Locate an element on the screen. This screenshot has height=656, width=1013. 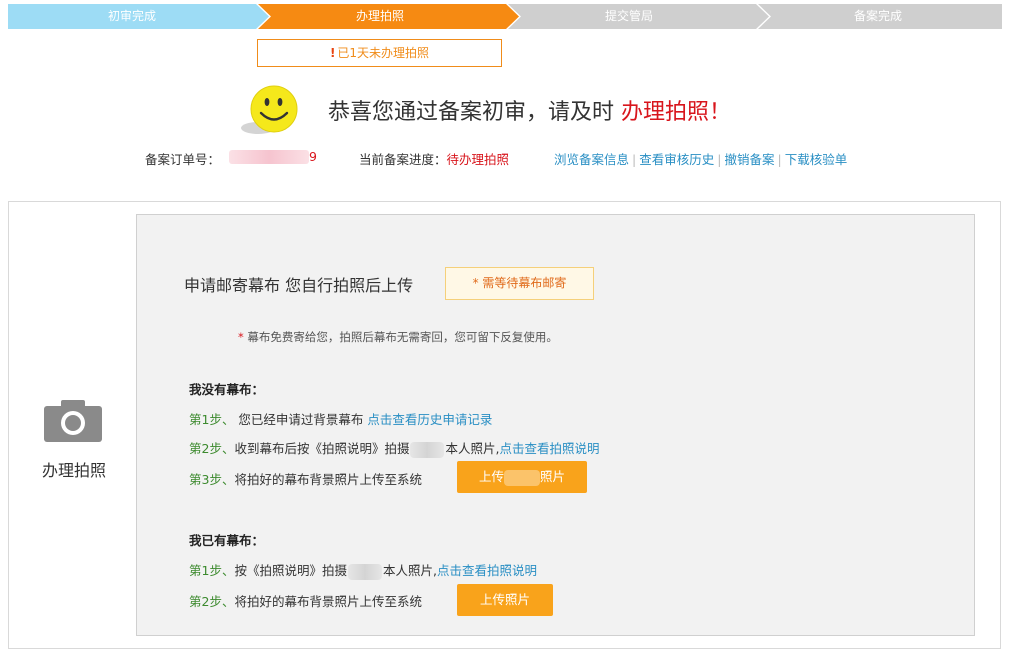
review-history-link: 查看审核历史 is located at coordinates (676, 159).